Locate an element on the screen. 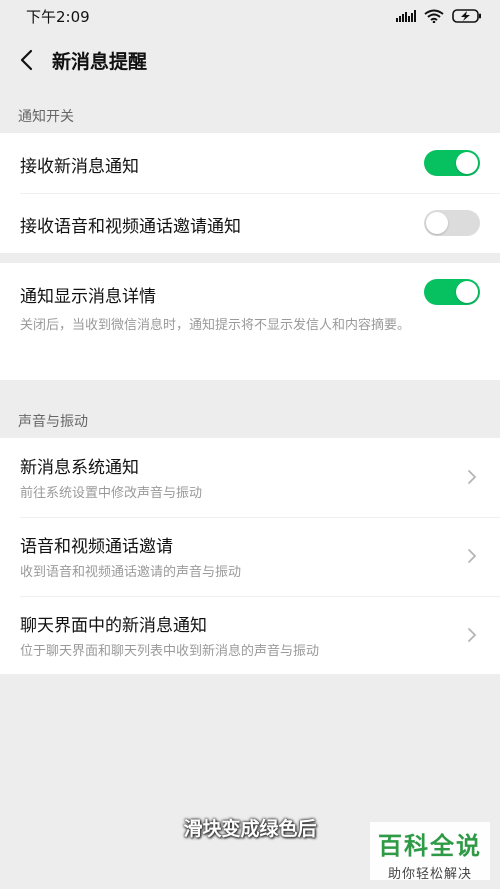 This screenshot has width=500, height=889. status-icons is located at coordinates (439, 16).